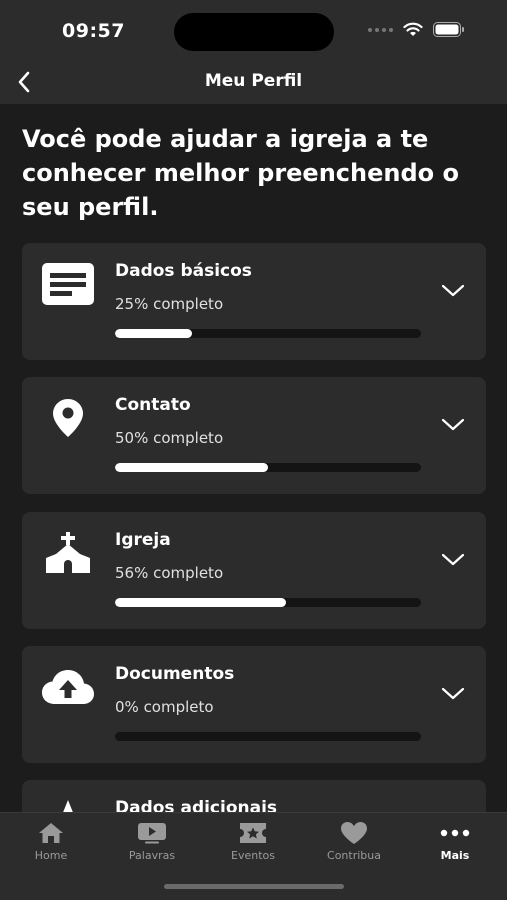 Image resolution: width=507 pixels, height=900 pixels. What do you see at coordinates (93, 31) in the screenshot?
I see `status-time: 09:57` at bounding box center [93, 31].